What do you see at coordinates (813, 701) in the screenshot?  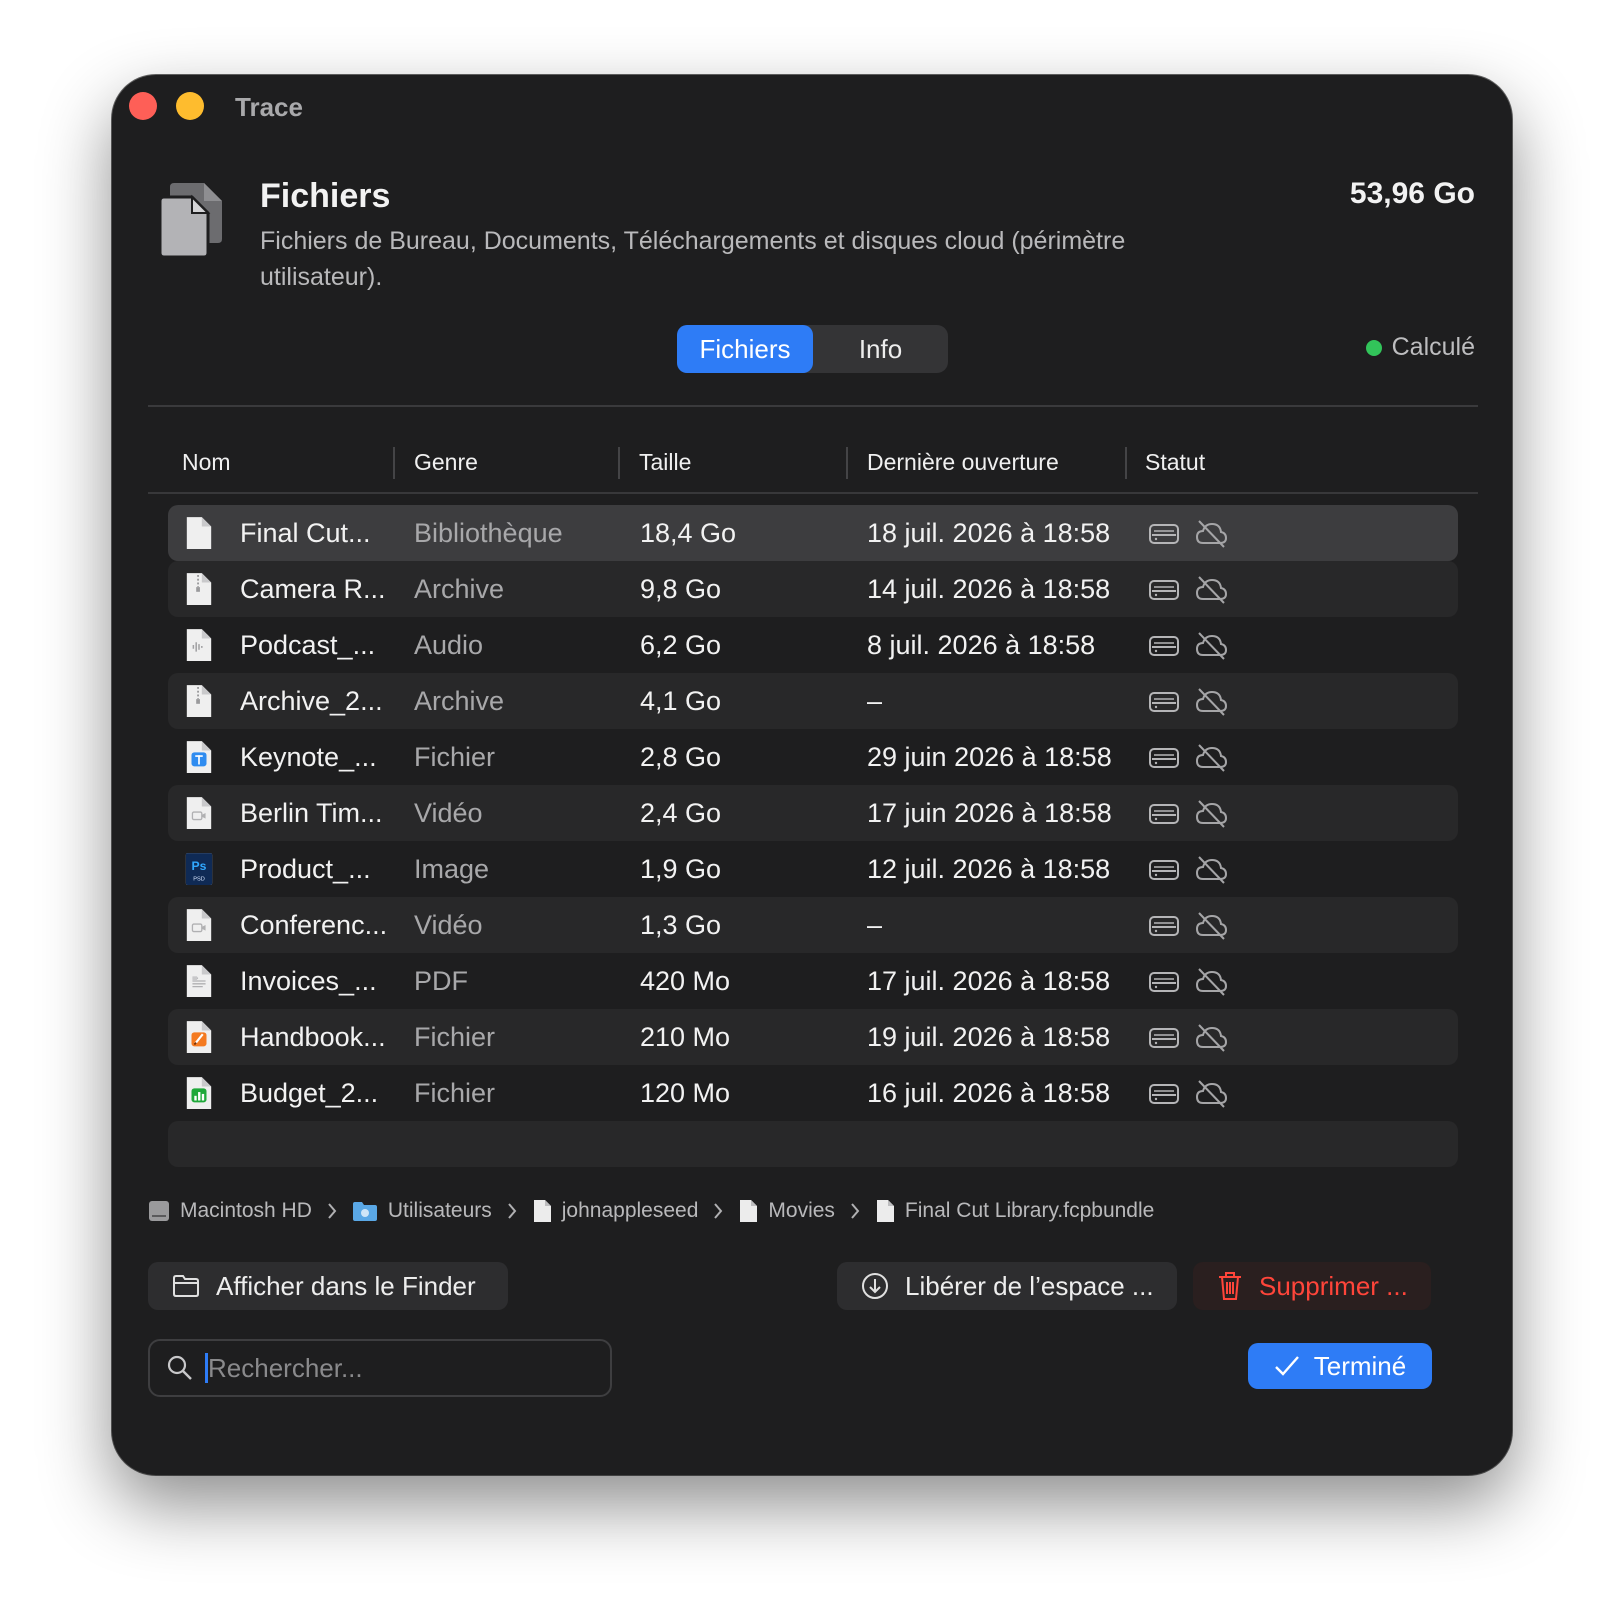 I see `table-row: Archive_2... Archive 4,1 Go –` at bounding box center [813, 701].